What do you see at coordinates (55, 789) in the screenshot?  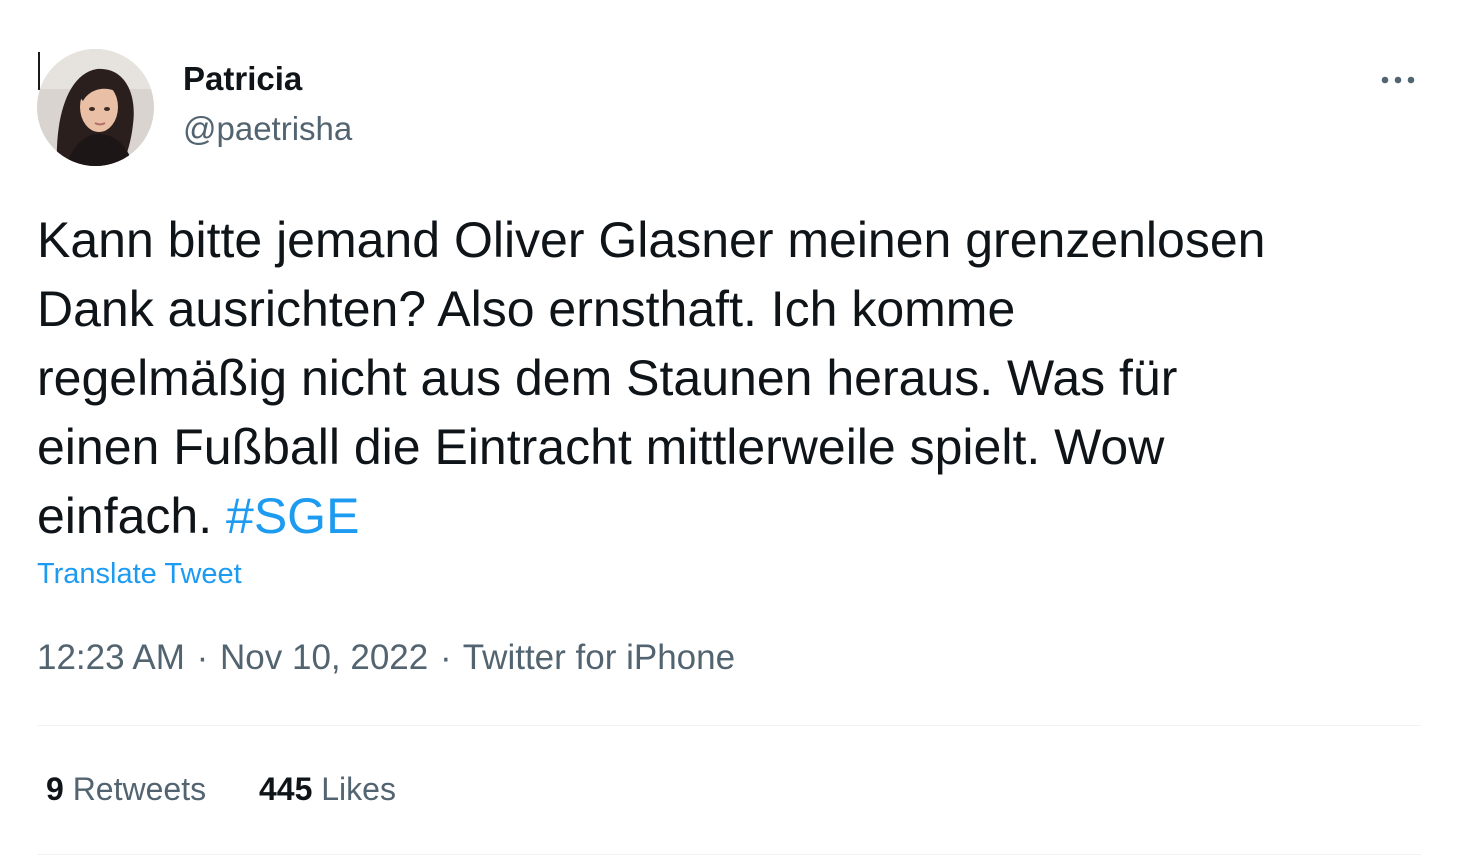 I see `retweets-count: 9` at bounding box center [55, 789].